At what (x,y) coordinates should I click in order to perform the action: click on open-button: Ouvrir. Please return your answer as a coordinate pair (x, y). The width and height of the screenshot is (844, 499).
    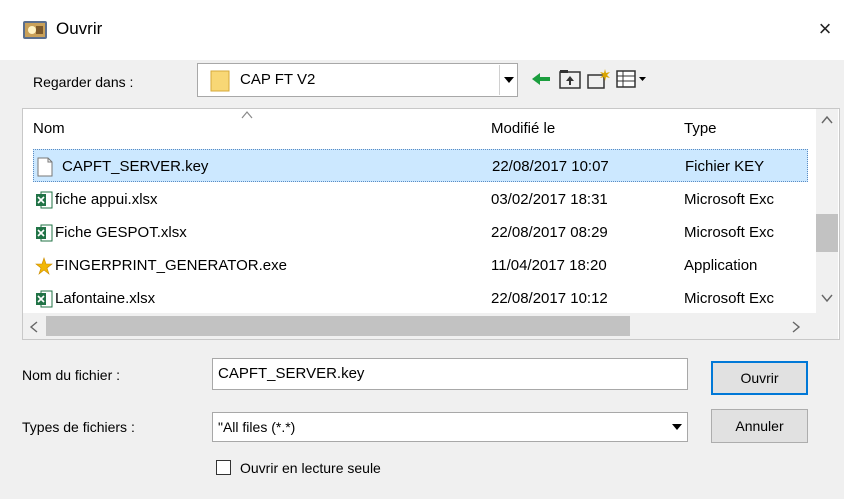
    Looking at the image, I should click on (759, 378).